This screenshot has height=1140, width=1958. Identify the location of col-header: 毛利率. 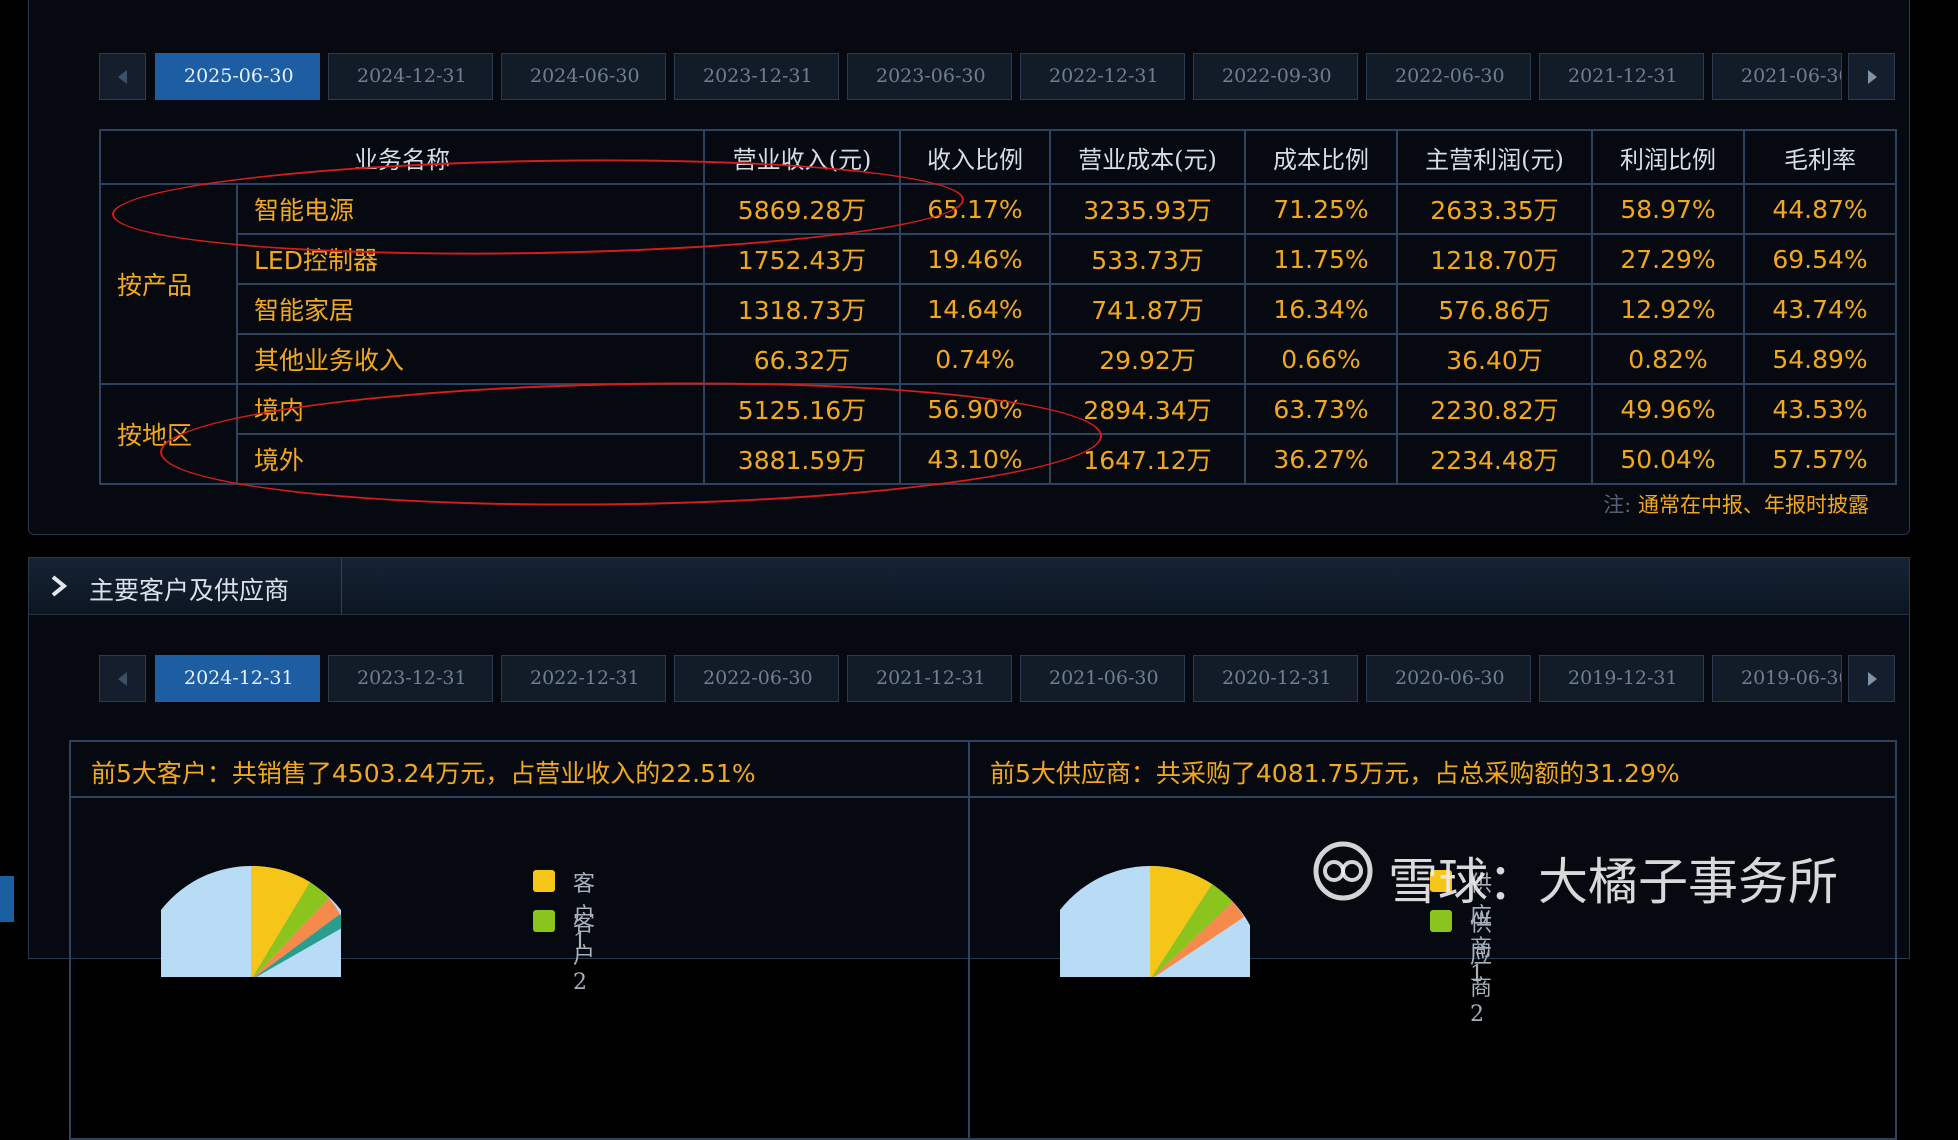
(1820, 157).